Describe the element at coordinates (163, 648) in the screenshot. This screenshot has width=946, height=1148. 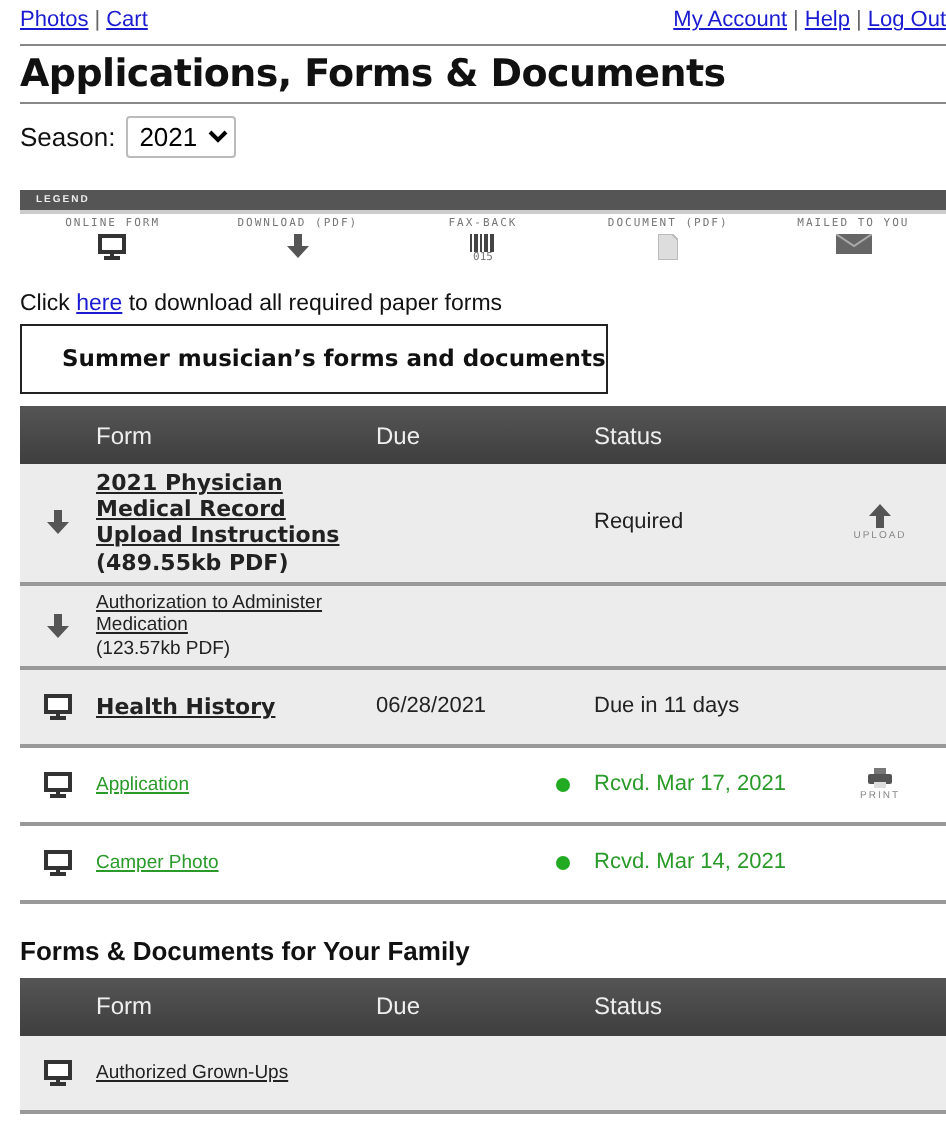
I see `file-size: (123.57kb PDF)` at that location.